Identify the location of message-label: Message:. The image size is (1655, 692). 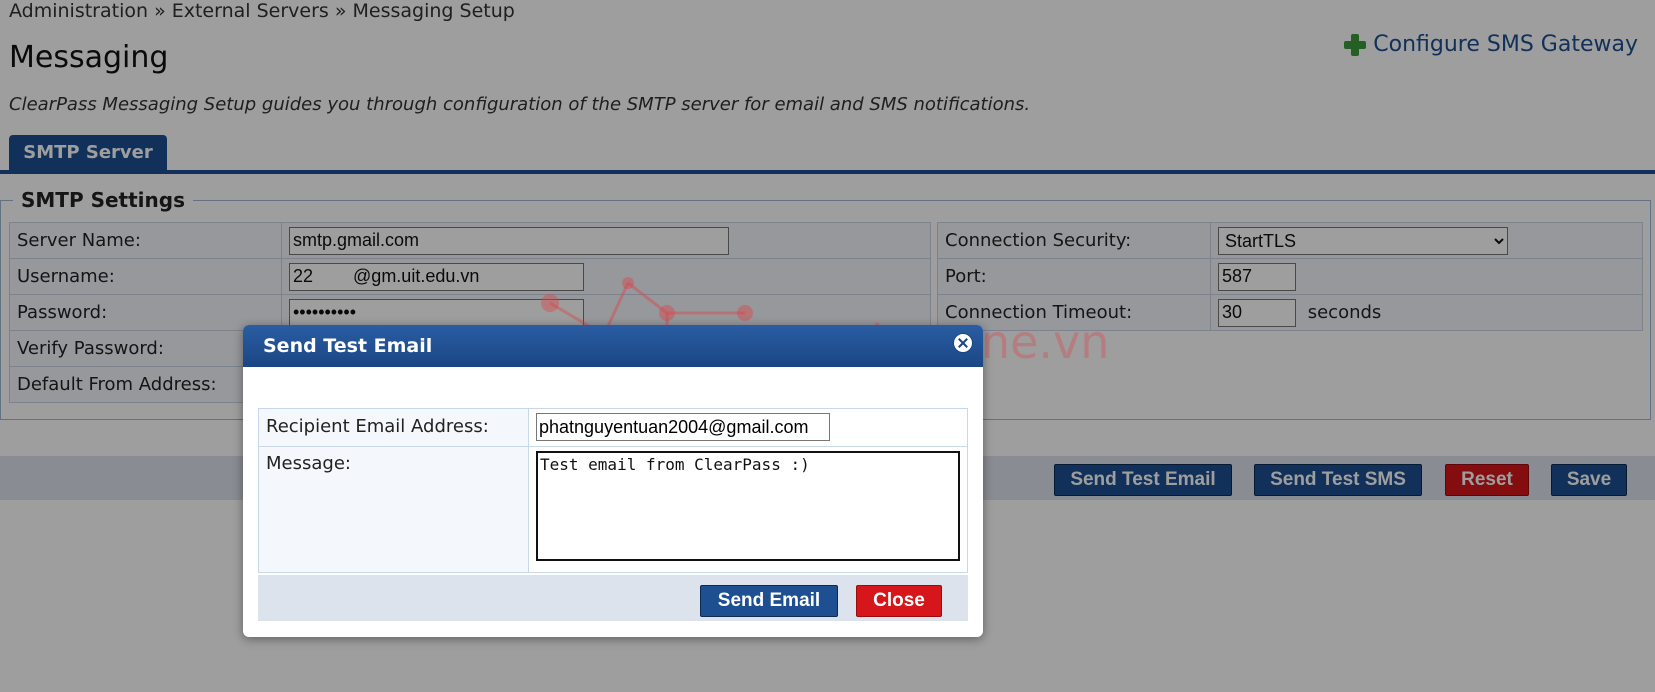
(393, 509).